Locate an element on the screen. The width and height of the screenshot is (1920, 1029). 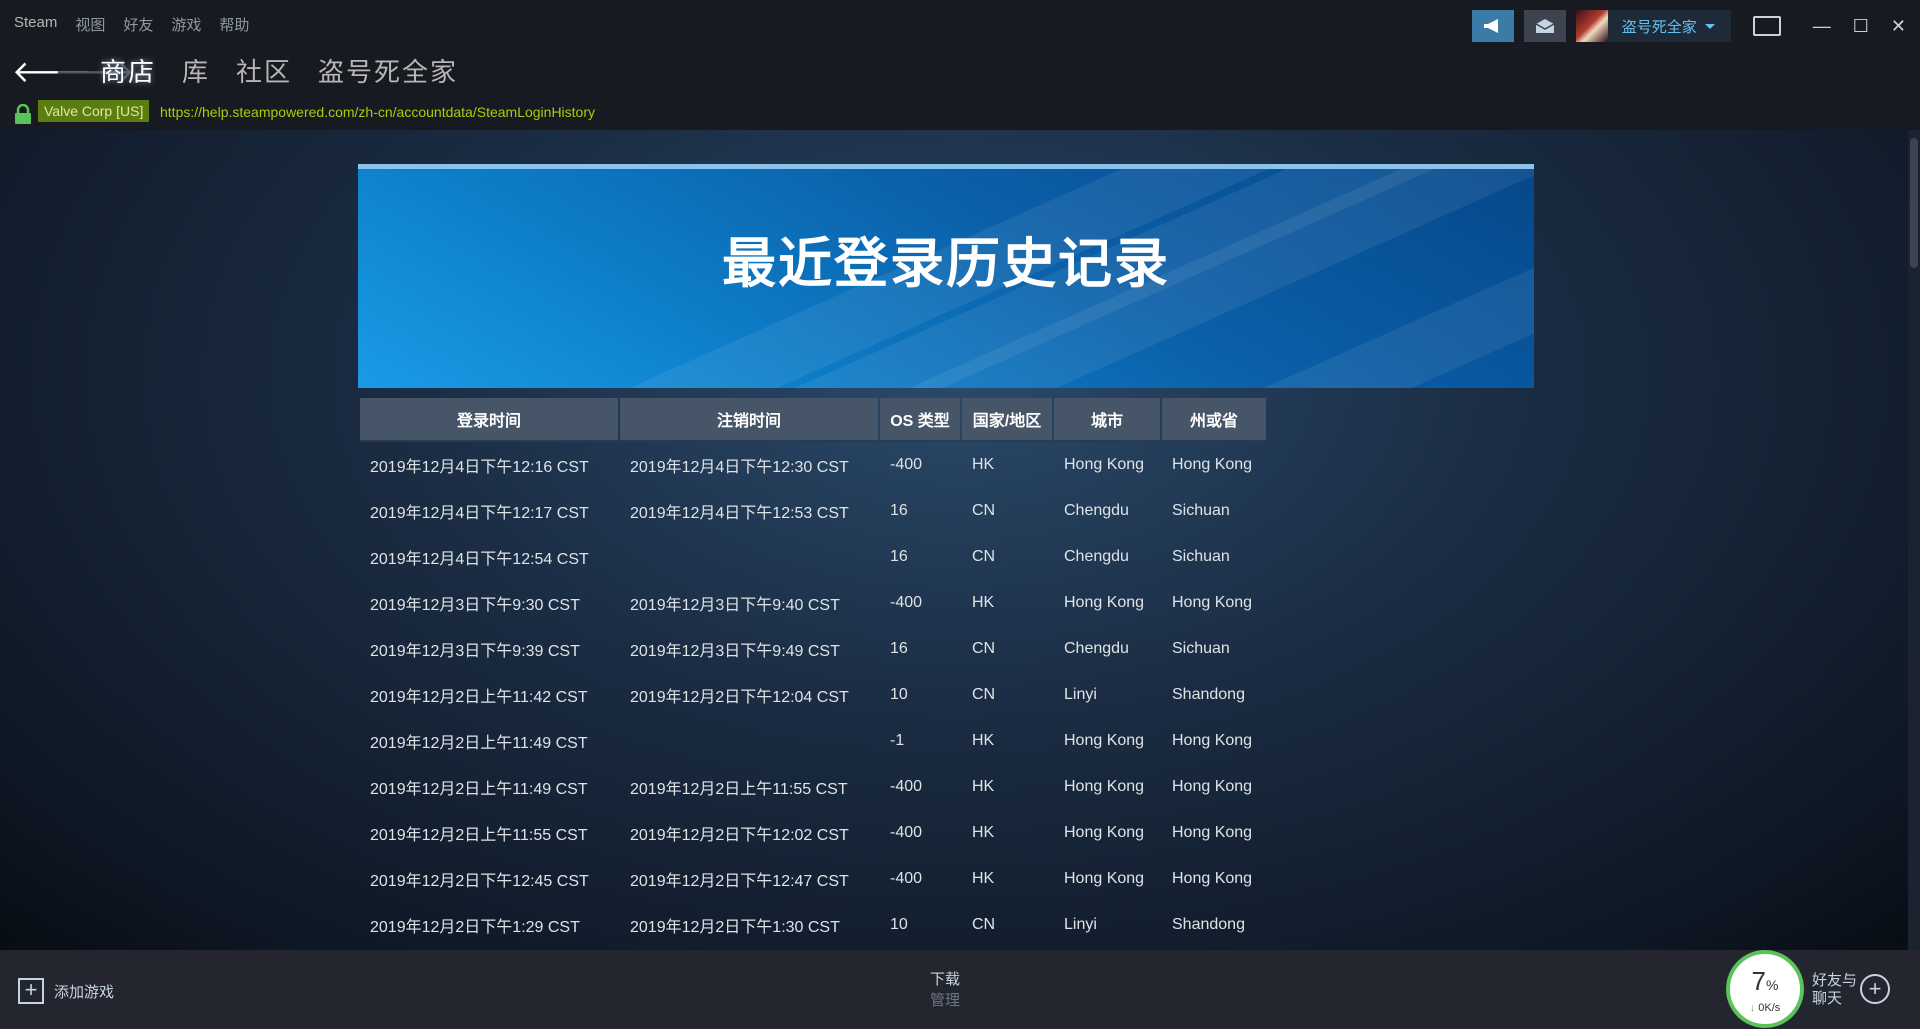
user-name: 盗号死全家 is located at coordinates (1659, 27).